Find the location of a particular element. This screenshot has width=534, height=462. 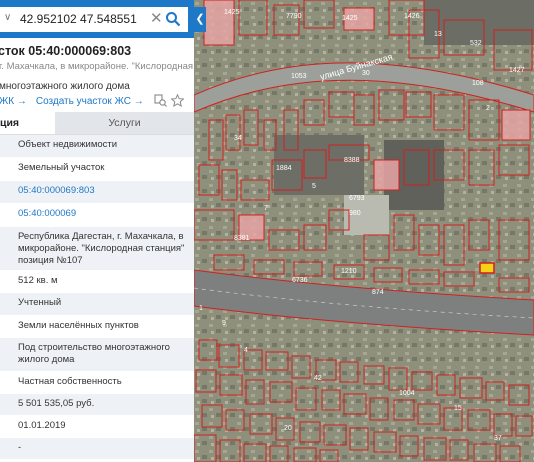

parcel-number: 532 is located at coordinates (476, 43).